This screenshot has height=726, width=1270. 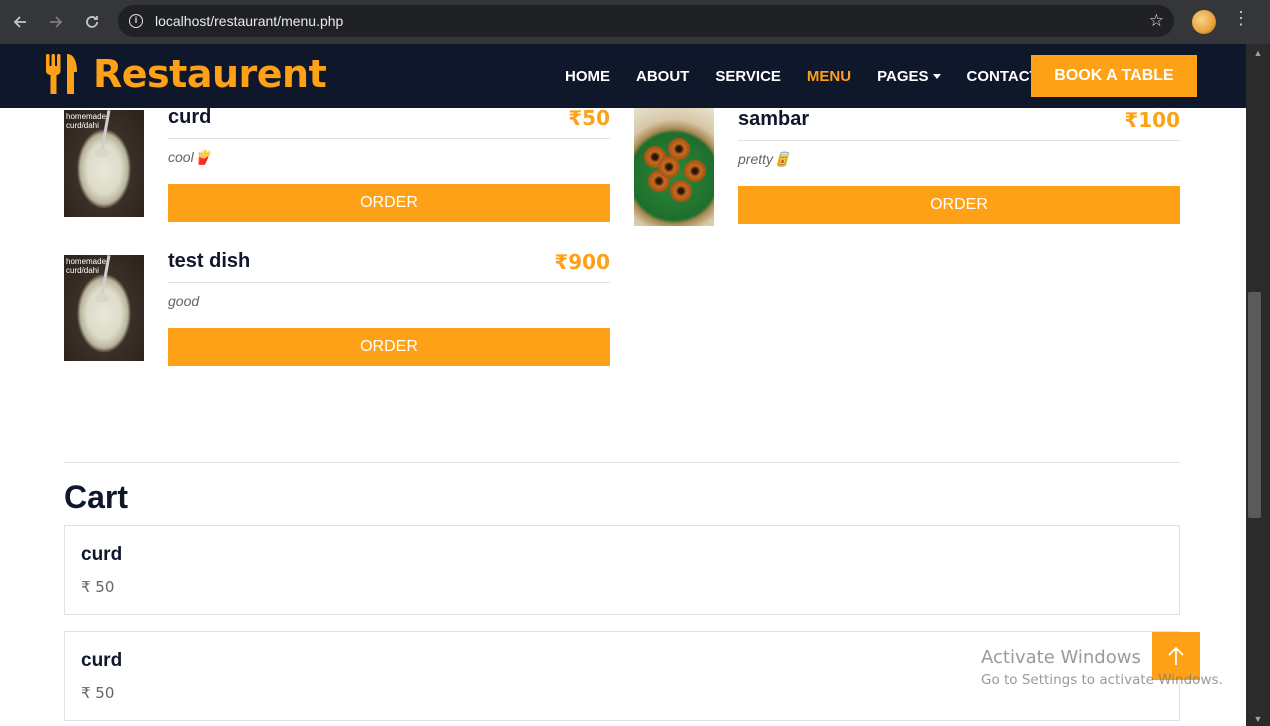 I want to click on scroll-thumb, so click(x=1254, y=405).